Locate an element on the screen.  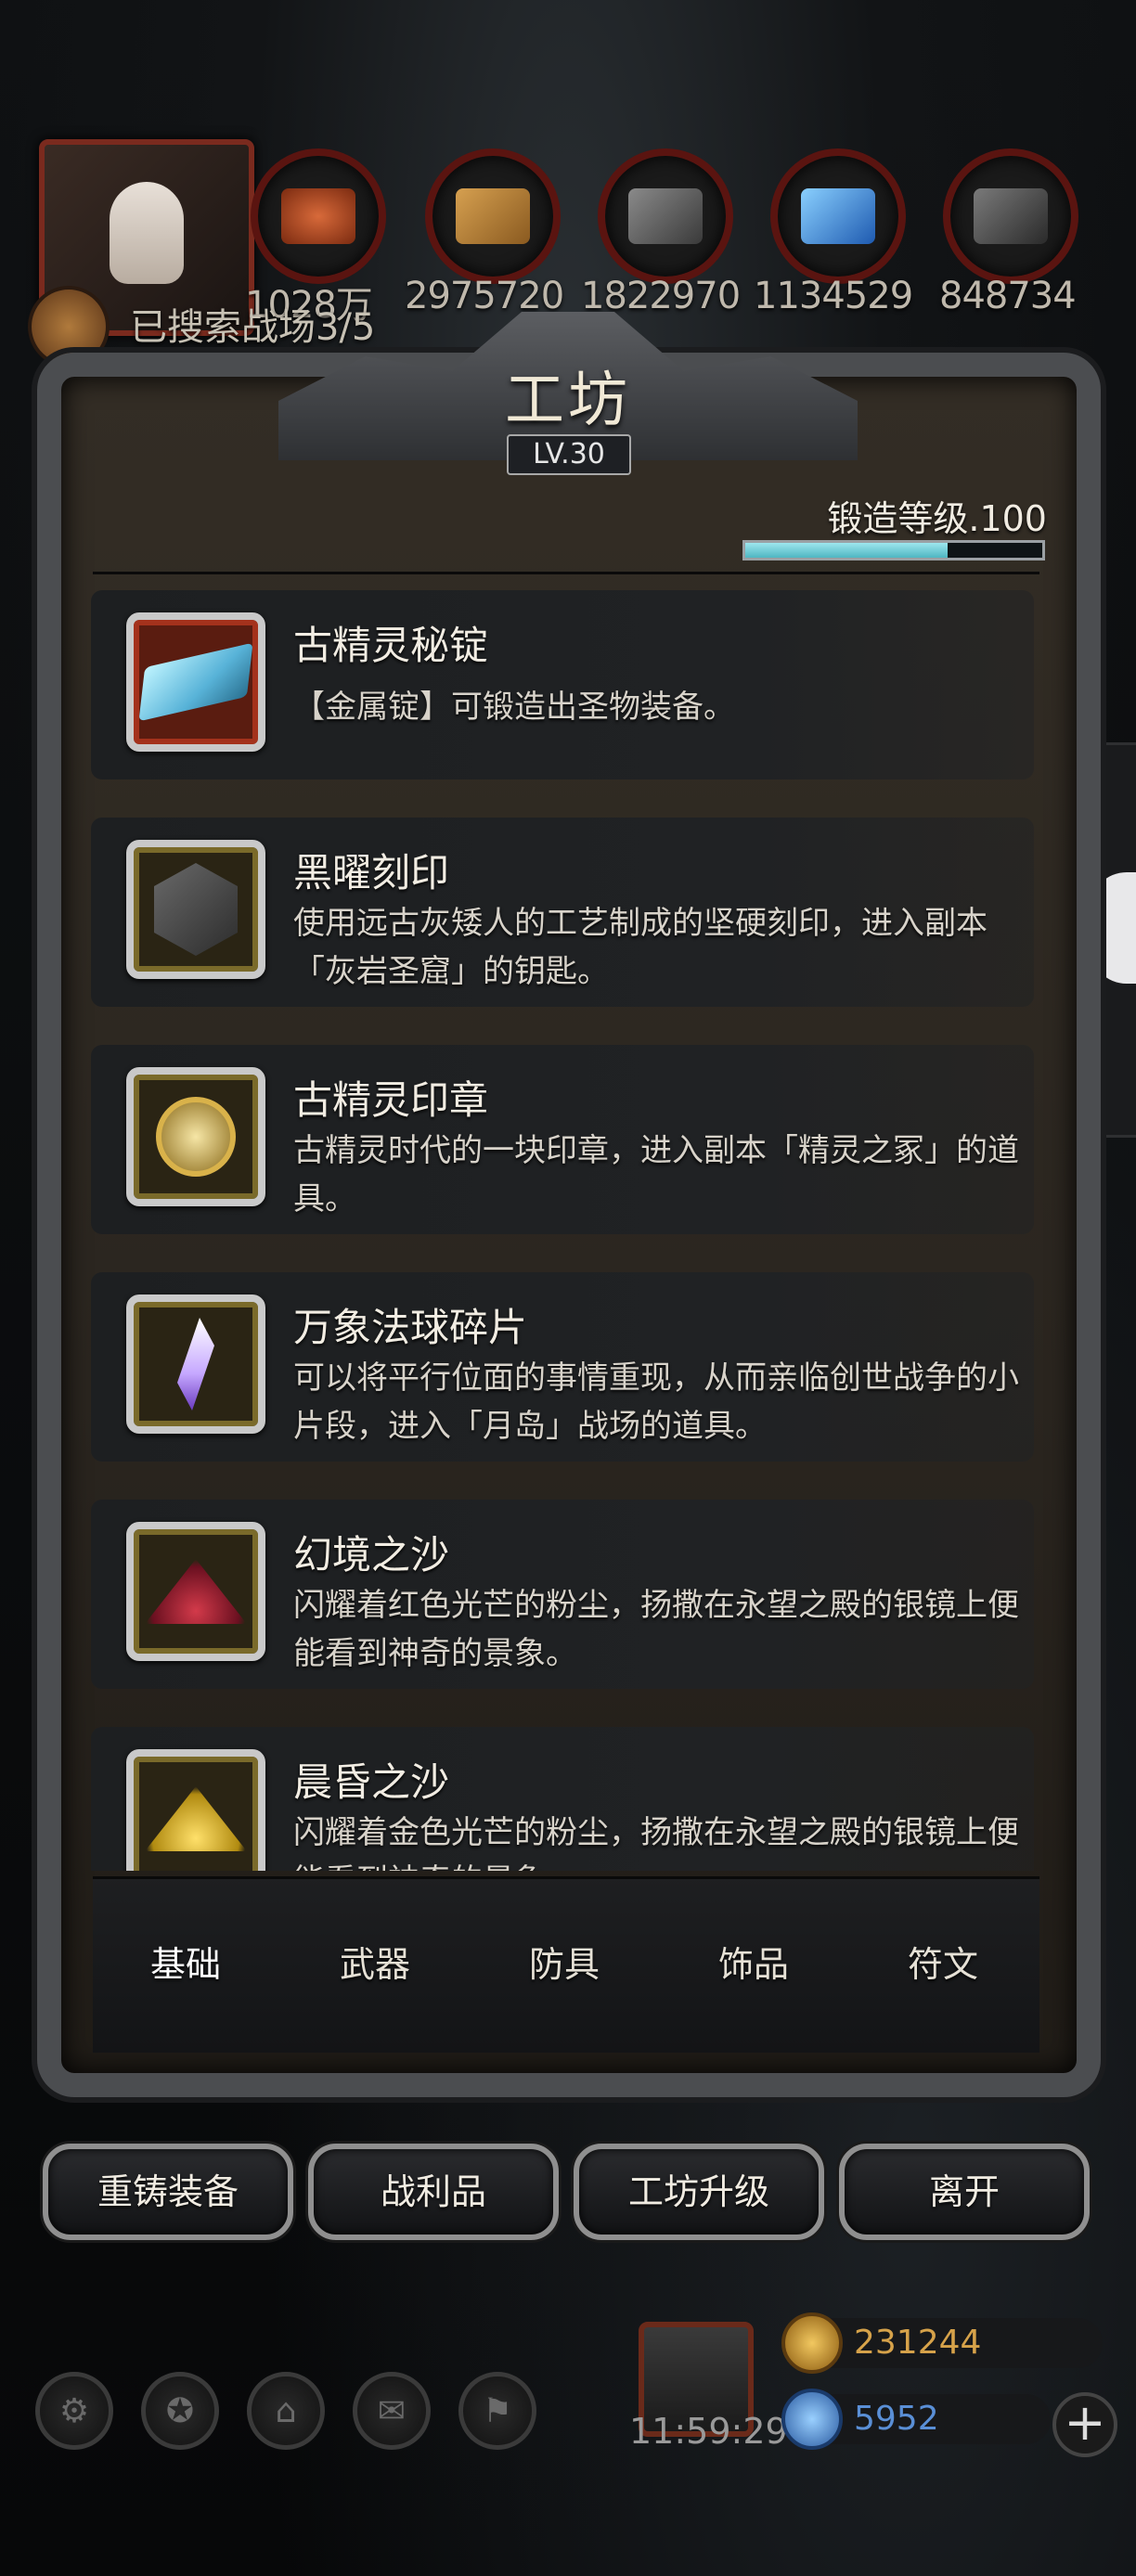
list-item: 古精灵印章 古精灵时代的一块印章，进入副本「精灵之冢」的道具。 is located at coordinates (562, 1139).